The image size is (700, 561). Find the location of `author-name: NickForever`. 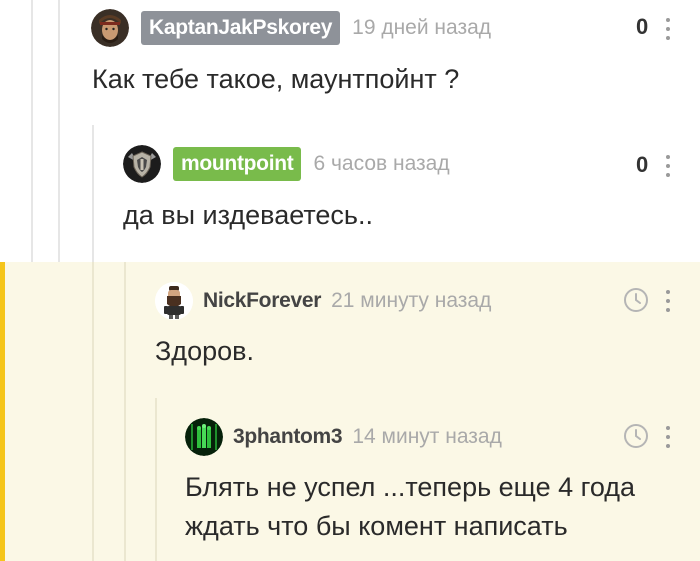

author-name: NickForever is located at coordinates (262, 301).